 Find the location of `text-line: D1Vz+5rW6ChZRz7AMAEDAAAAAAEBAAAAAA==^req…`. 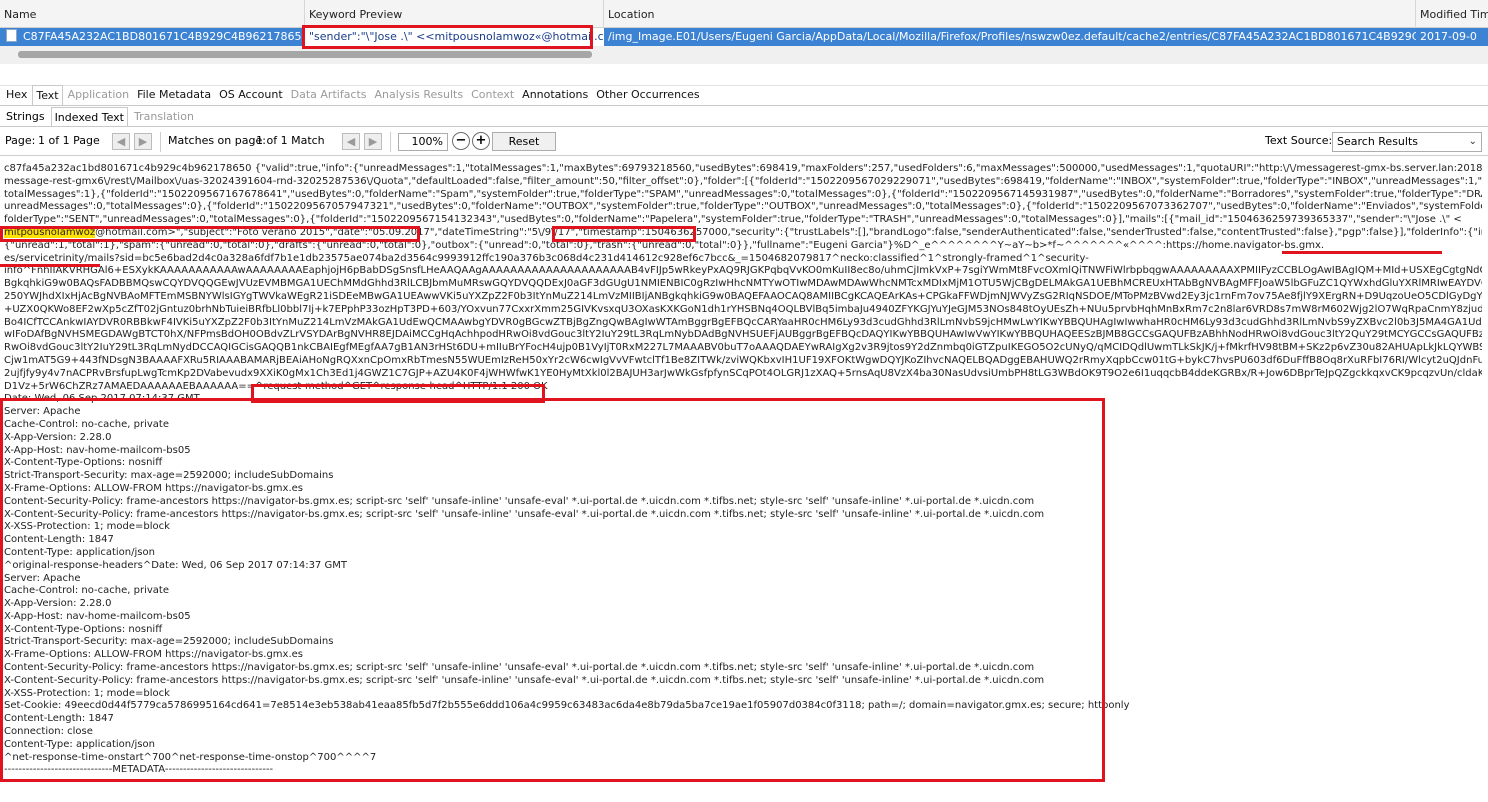

text-line: D1Vz+5rW6ChZRz7AMAEDAAAAAAEBAAAAAA==^req… is located at coordinates (743, 387).